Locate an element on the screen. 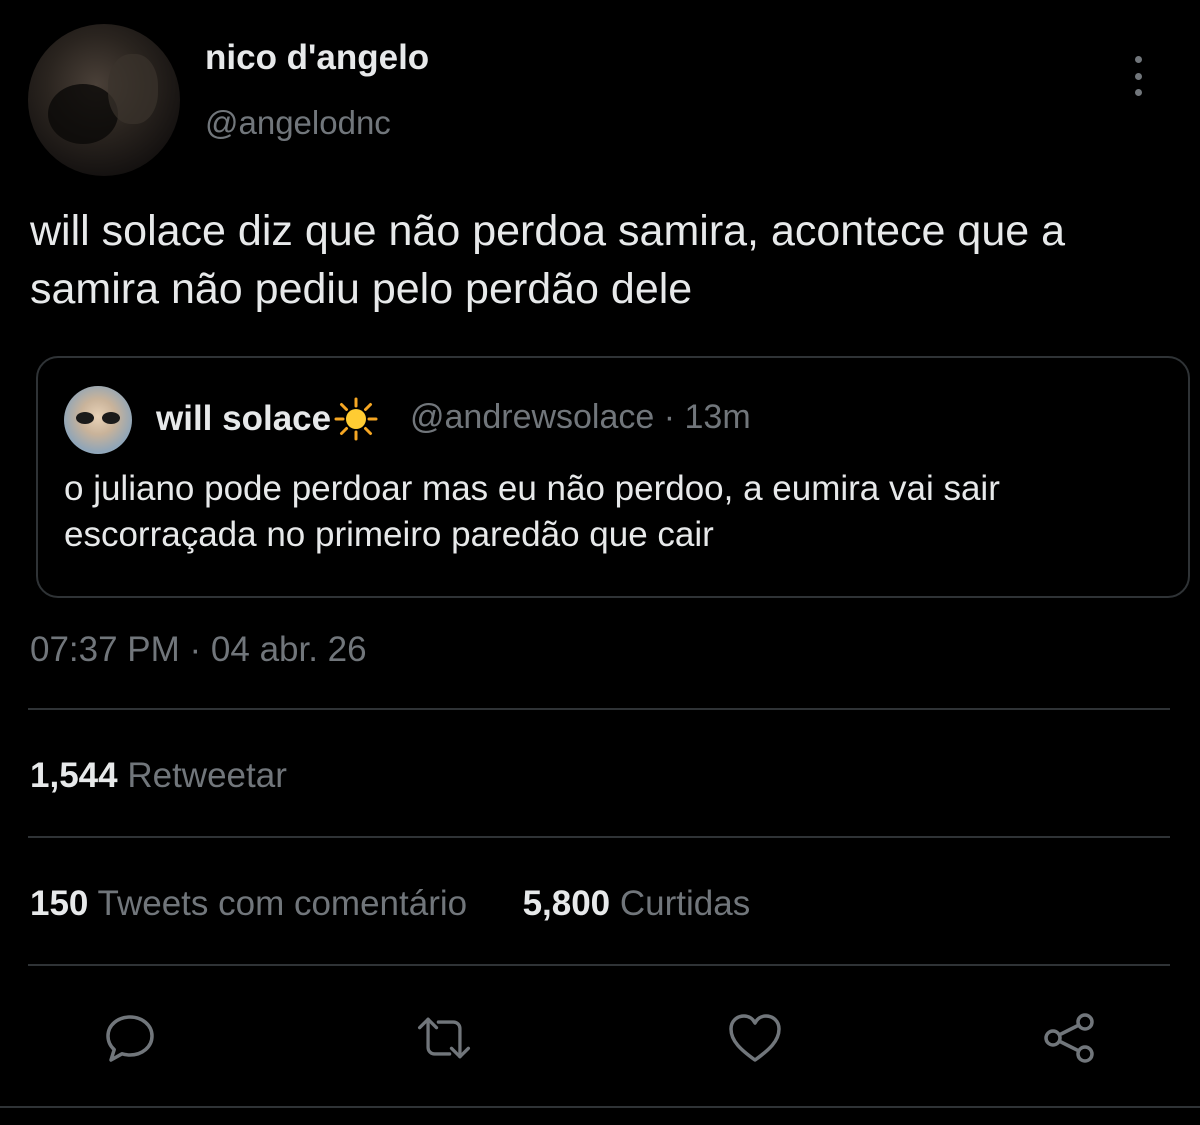 The image size is (1200, 1125). reply-icon is located at coordinates (130, 1038).